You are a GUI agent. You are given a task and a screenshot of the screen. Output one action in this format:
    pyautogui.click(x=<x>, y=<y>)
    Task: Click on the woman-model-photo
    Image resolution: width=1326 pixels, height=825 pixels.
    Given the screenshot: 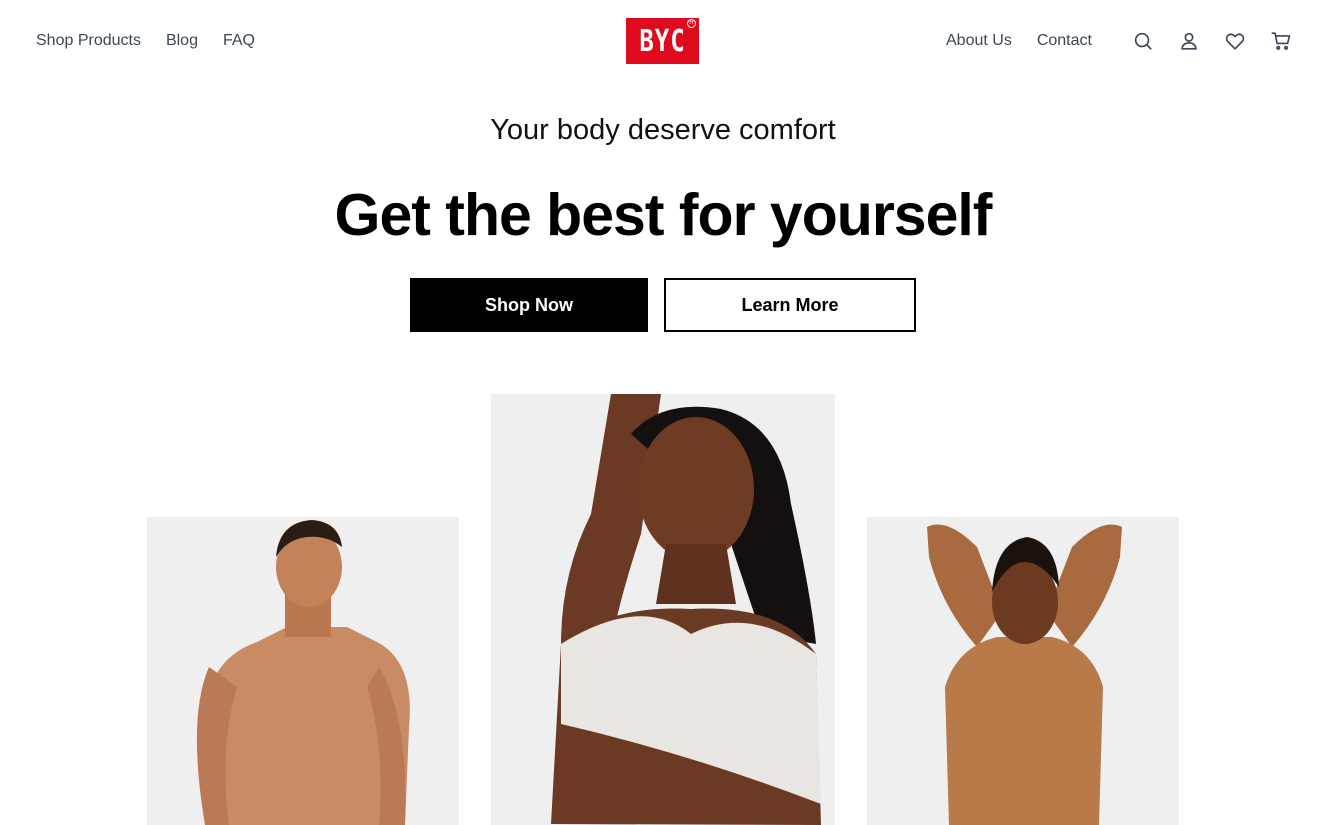 What is the action you would take?
    pyautogui.click(x=663, y=609)
    